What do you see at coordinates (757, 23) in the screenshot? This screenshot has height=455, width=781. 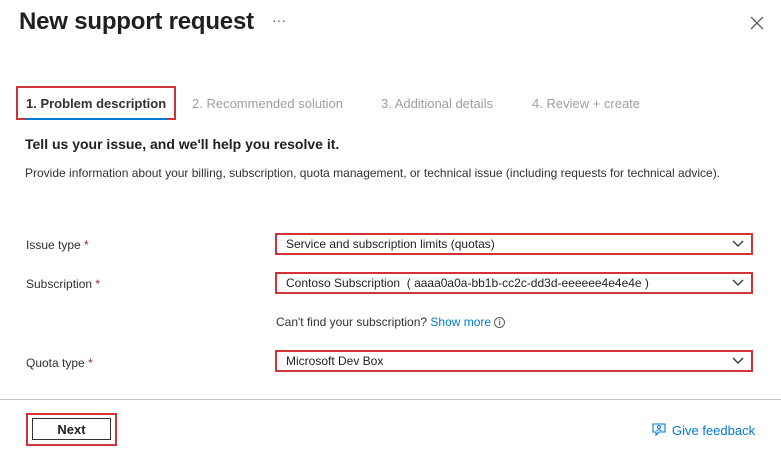 I see `close-icon` at bounding box center [757, 23].